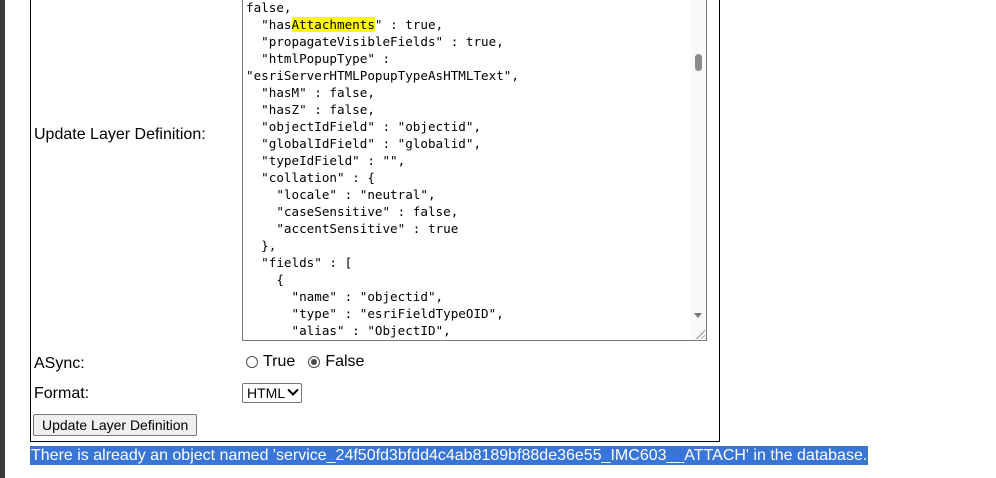 Image resolution: width=996 pixels, height=478 pixels. What do you see at coordinates (341, 194) in the screenshot?
I see `code-line: "locale" : "neutral",` at bounding box center [341, 194].